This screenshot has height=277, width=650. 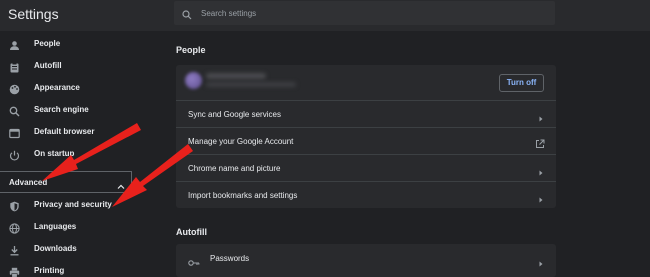 What do you see at coordinates (14, 88) in the screenshot?
I see `palette-icon` at bounding box center [14, 88].